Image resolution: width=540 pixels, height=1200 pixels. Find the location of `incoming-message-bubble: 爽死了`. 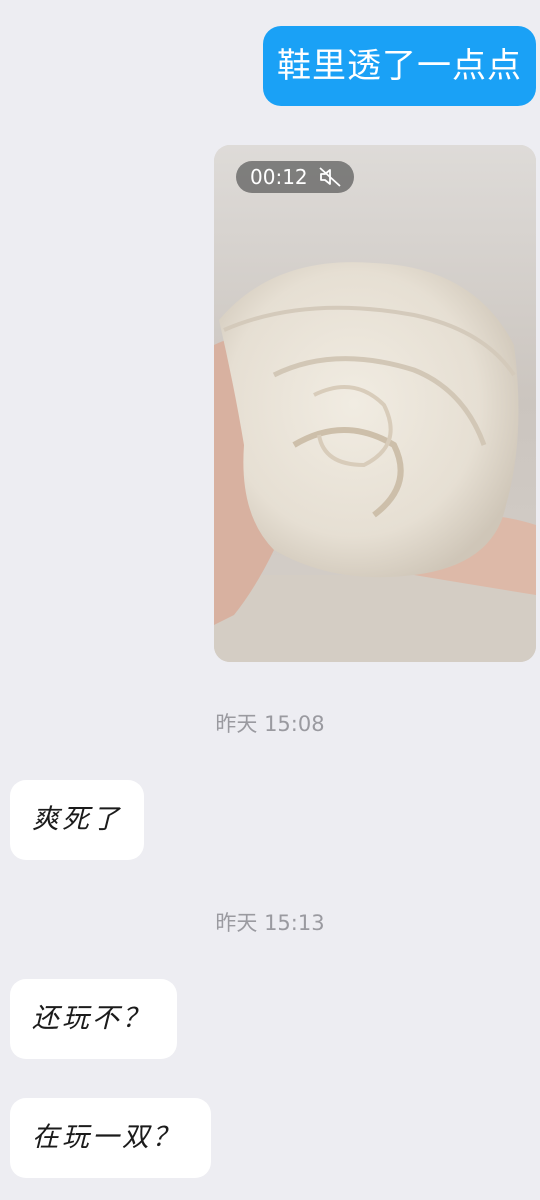

incoming-message-bubble: 爽死了 is located at coordinates (77, 820).